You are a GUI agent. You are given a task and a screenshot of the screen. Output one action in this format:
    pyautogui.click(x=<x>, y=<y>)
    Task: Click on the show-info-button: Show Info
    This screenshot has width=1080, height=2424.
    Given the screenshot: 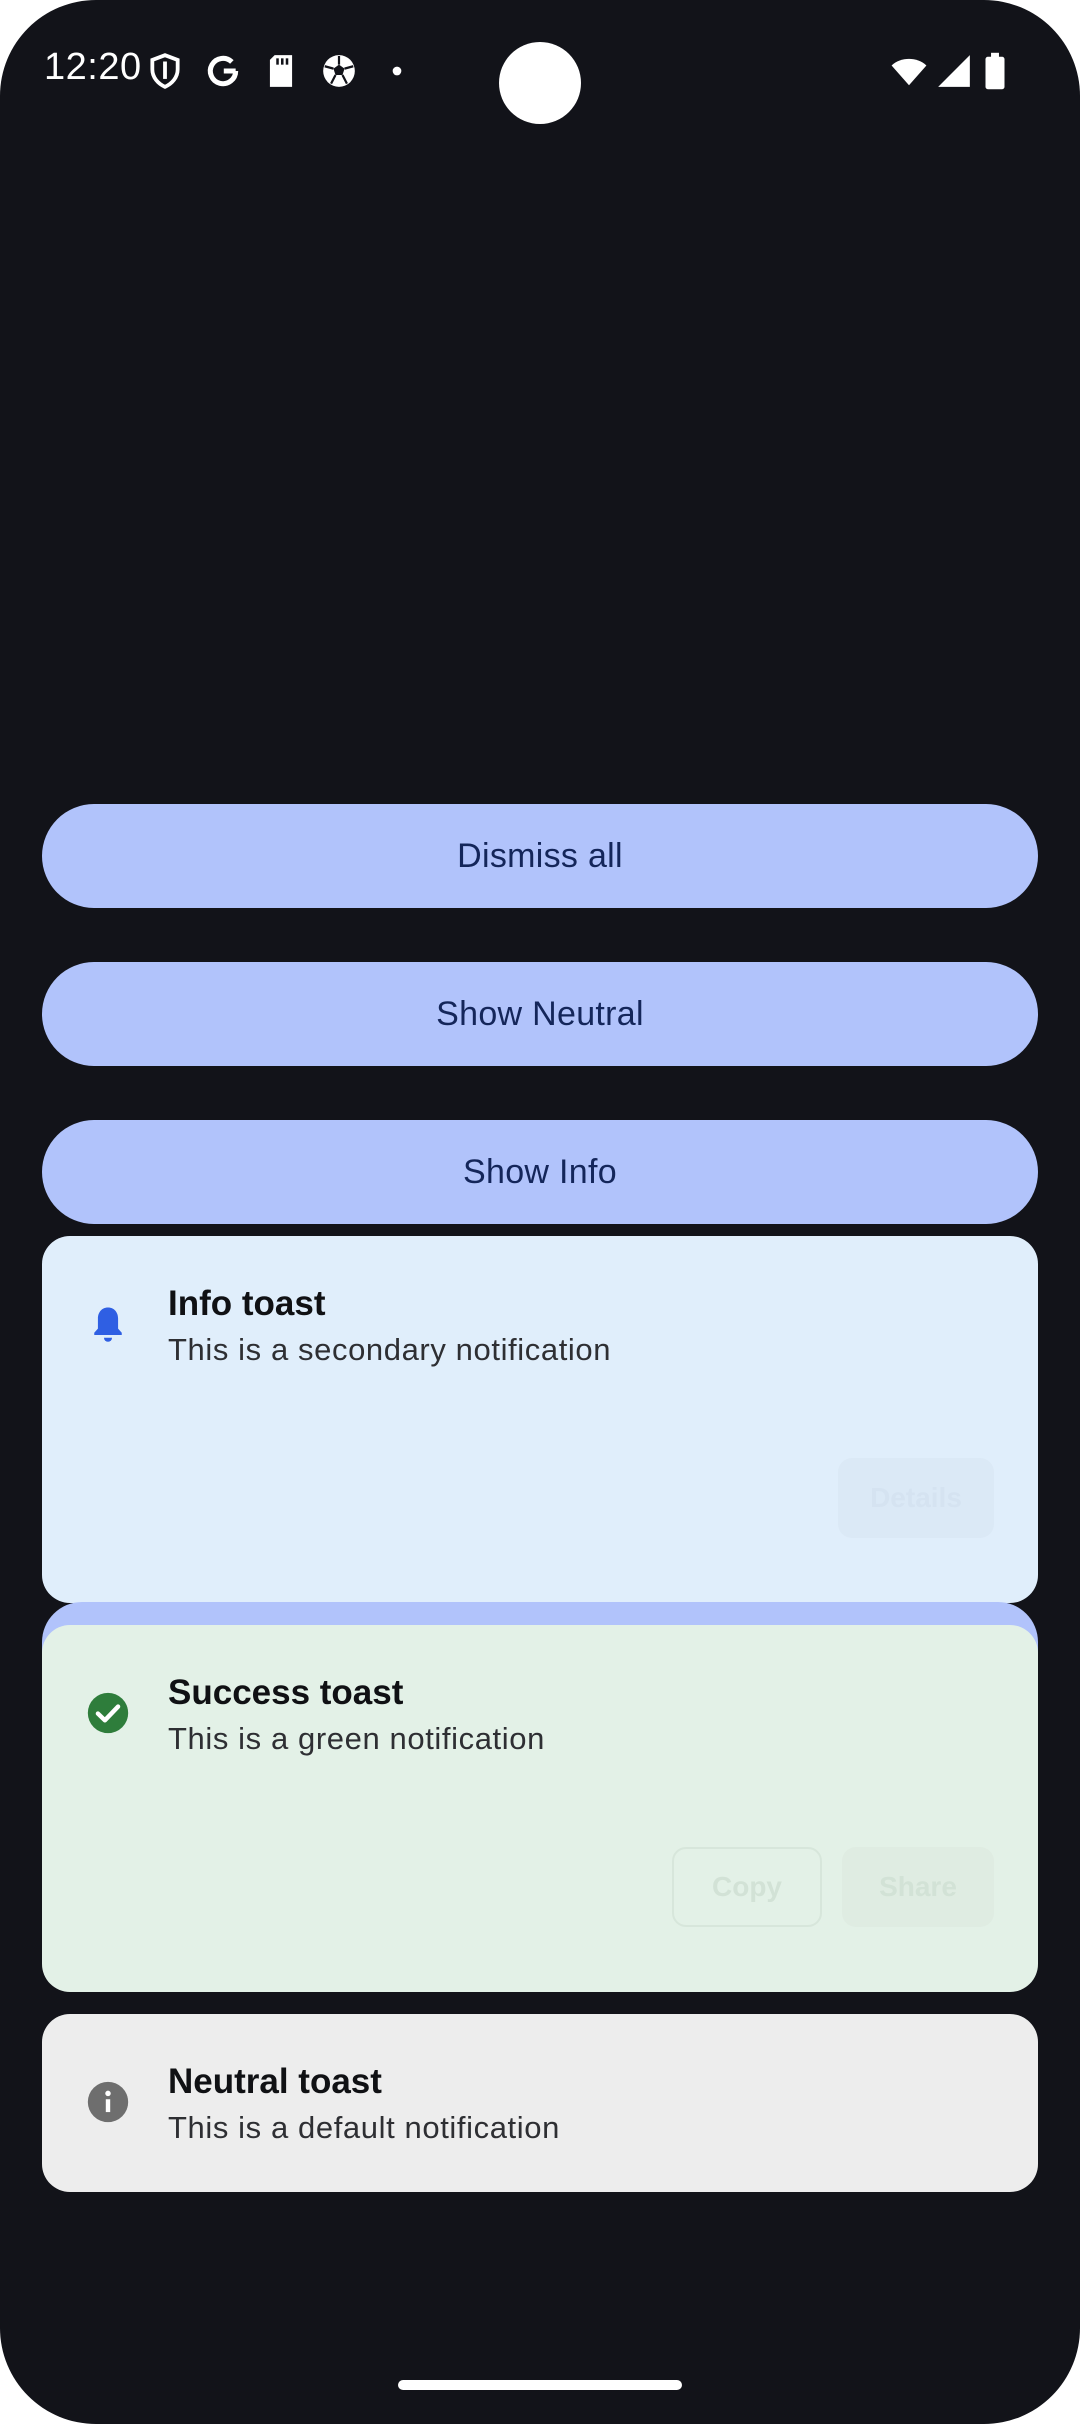 What is the action you would take?
    pyautogui.click(x=540, y=1172)
    